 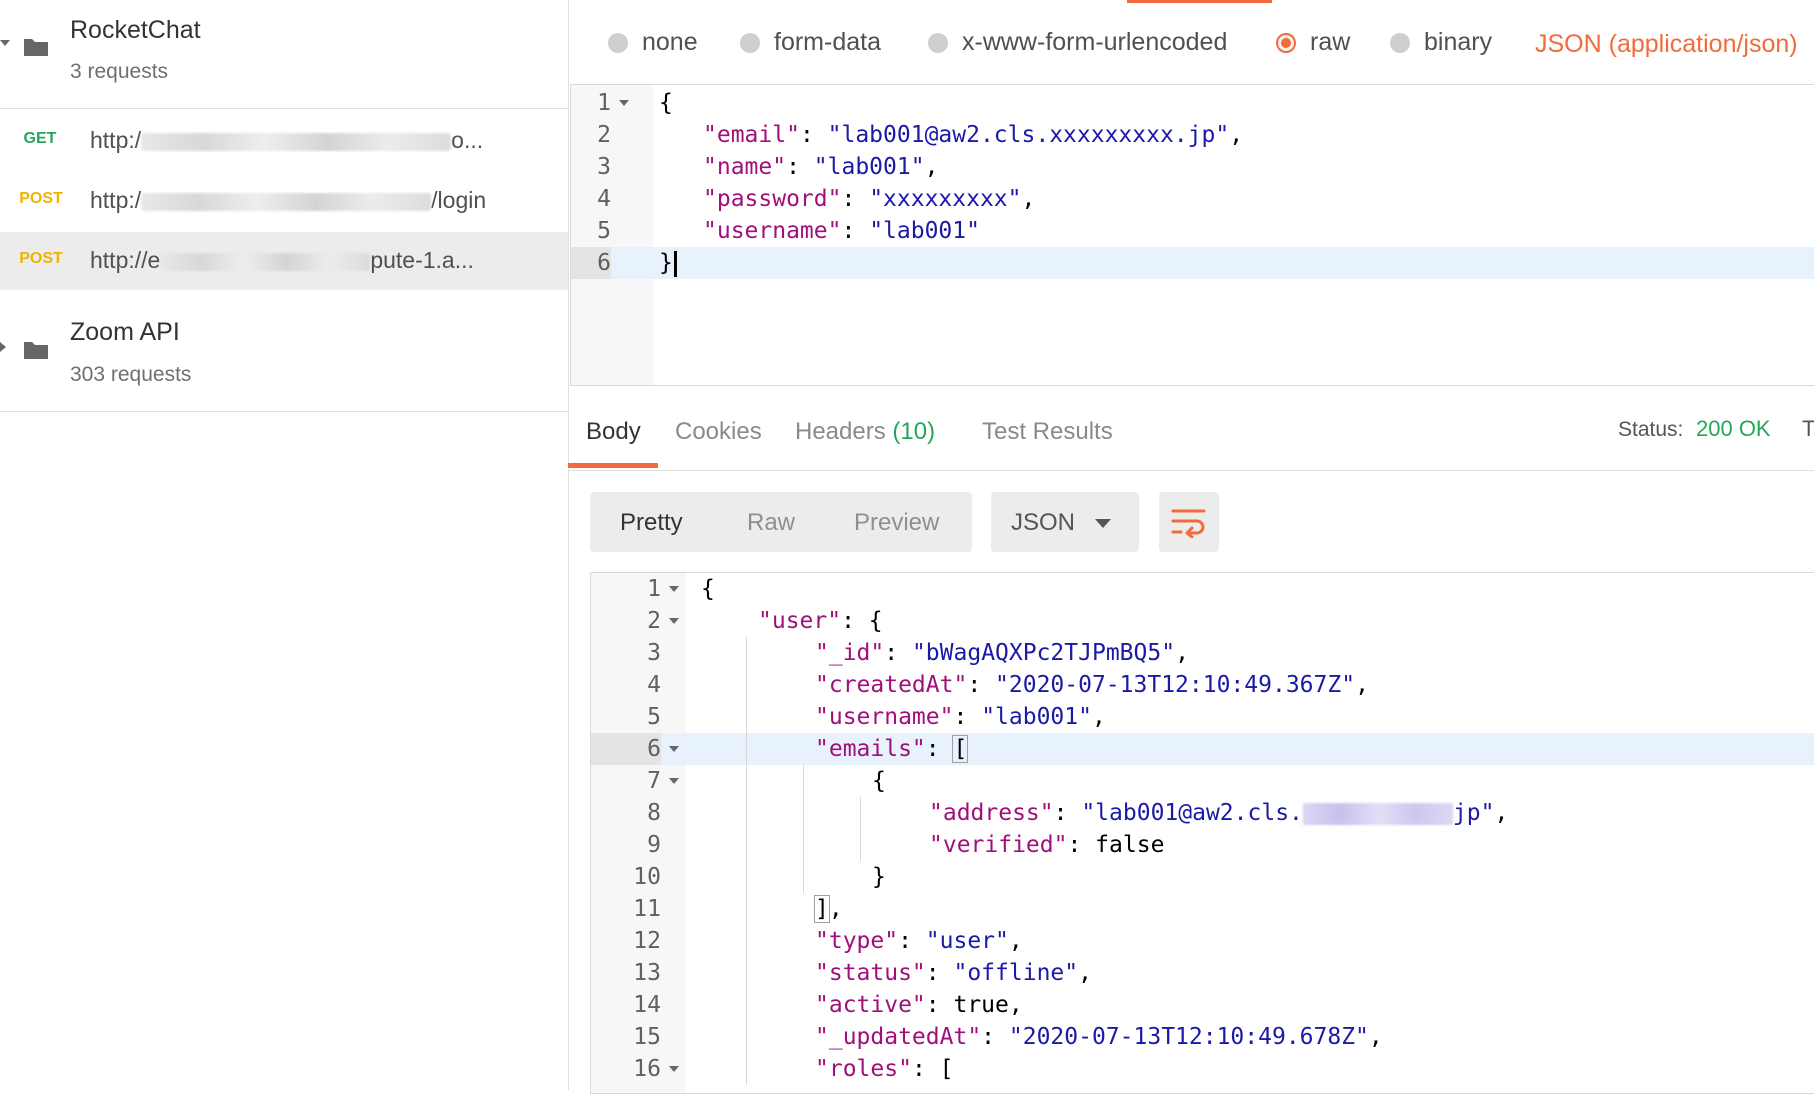 I want to click on tab-cookies: Cookies, so click(x=718, y=432).